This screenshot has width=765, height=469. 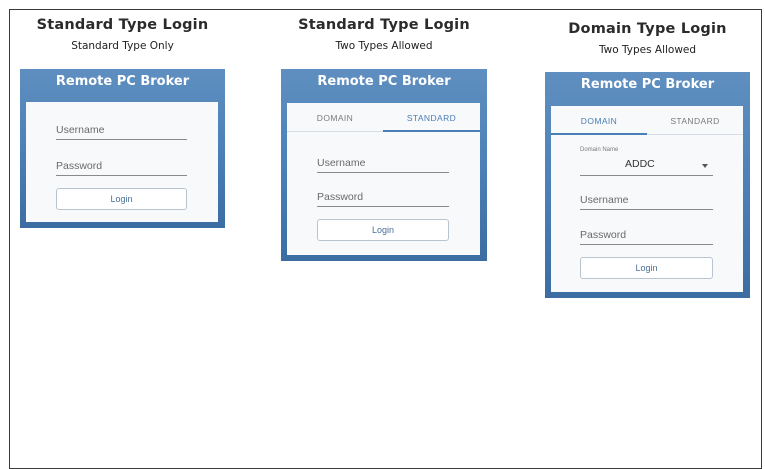 What do you see at coordinates (384, 46) in the screenshot?
I see `column-2-subtitle: Two Types Allowed` at bounding box center [384, 46].